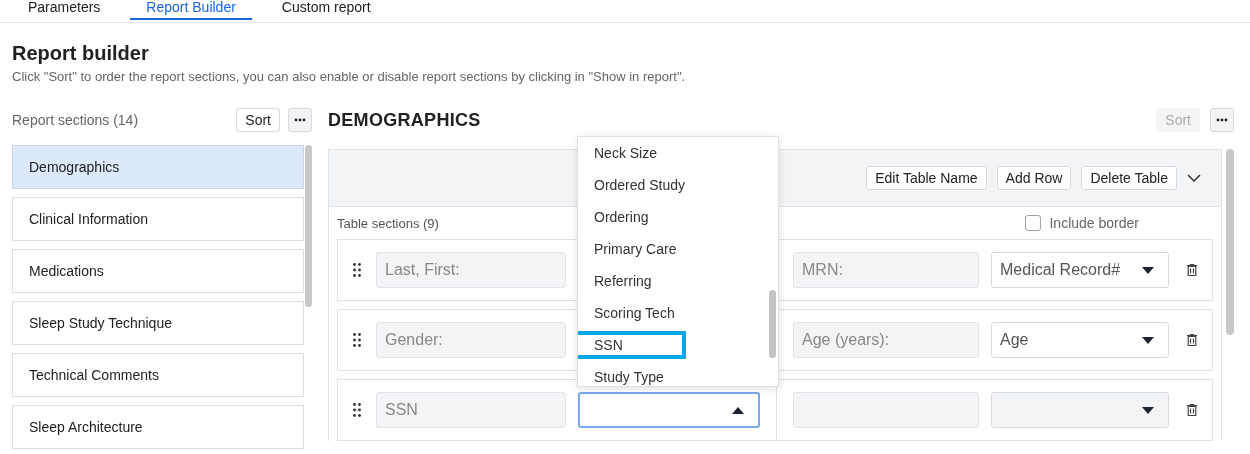  I want to click on select-value: Medical Record#, so click(1061, 270).